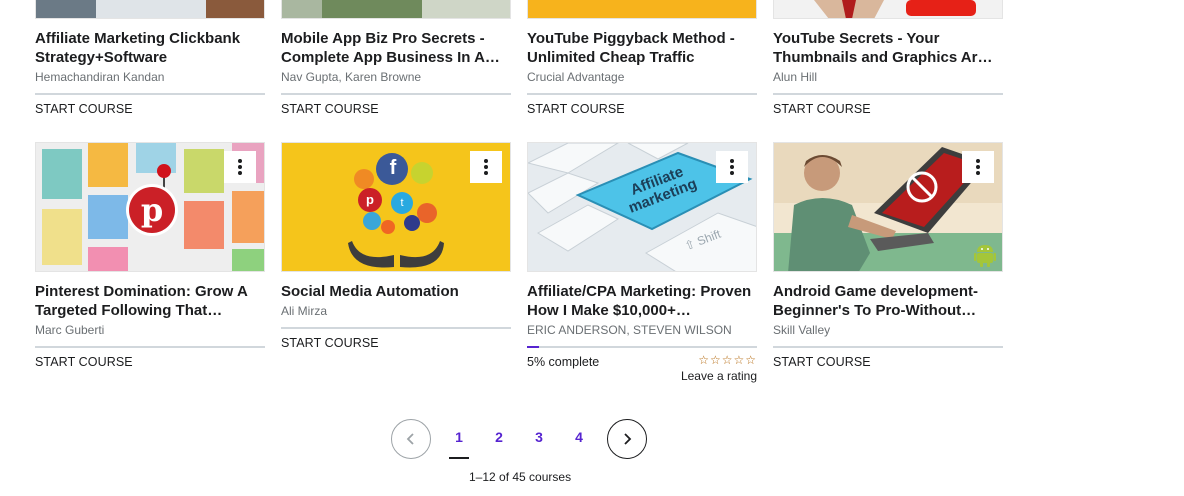 Image resolution: width=1184 pixels, height=496 pixels. I want to click on progress-row: 5% complete ☆☆☆☆☆ Leave a rating, so click(642, 368).